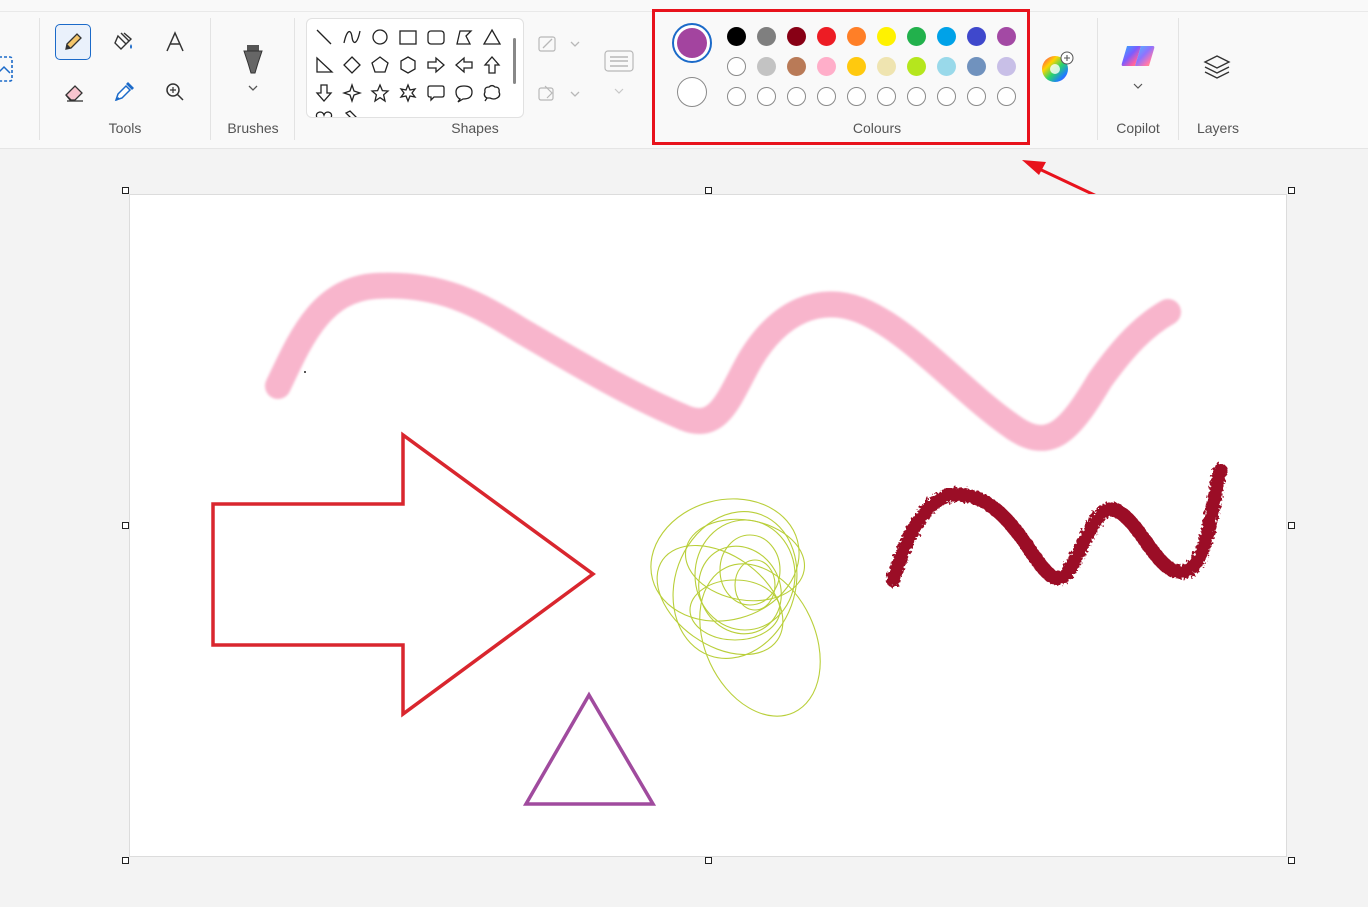 Image resolution: width=1368 pixels, height=907 pixels. Describe the element at coordinates (708, 860) in the screenshot. I see `resize-handle-bottom` at that location.